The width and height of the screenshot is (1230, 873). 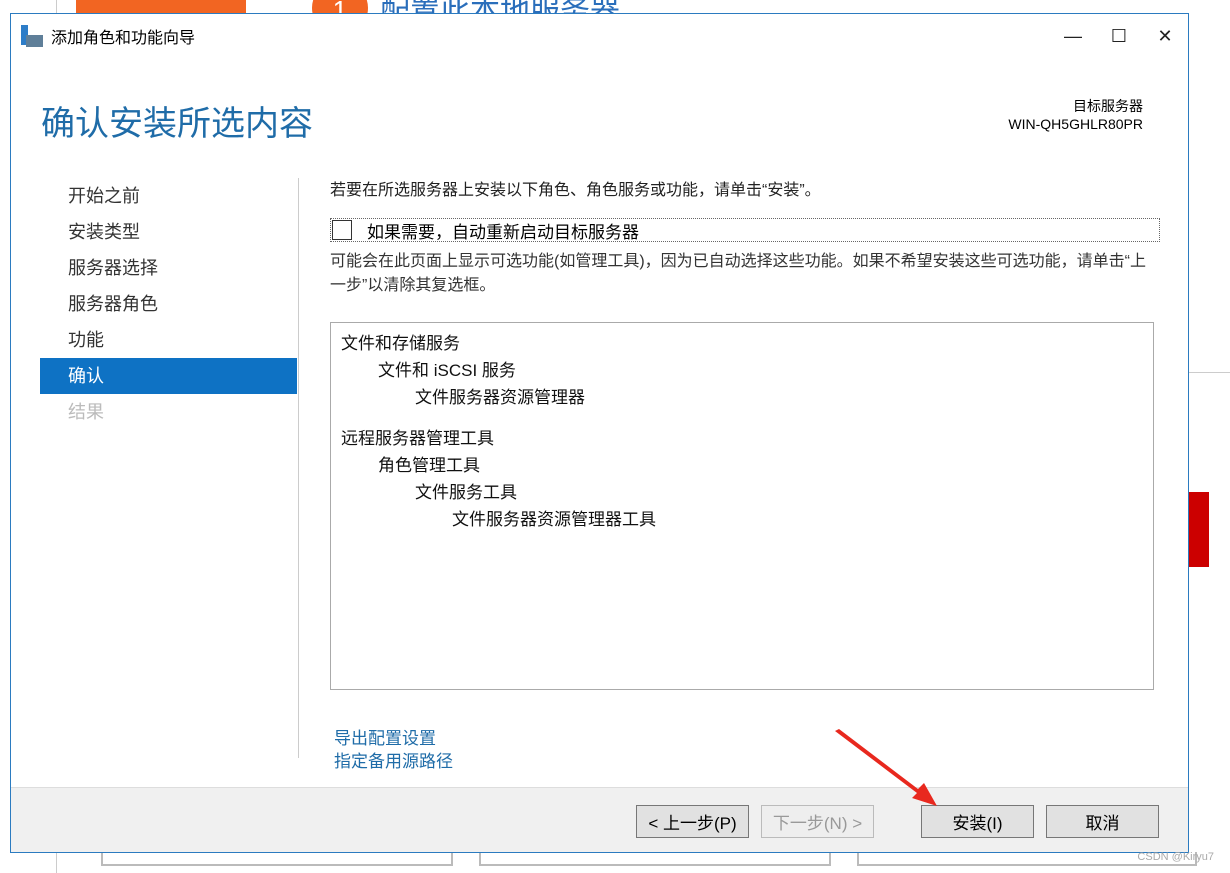 I want to click on install-button: 安装(I), so click(x=977, y=821).